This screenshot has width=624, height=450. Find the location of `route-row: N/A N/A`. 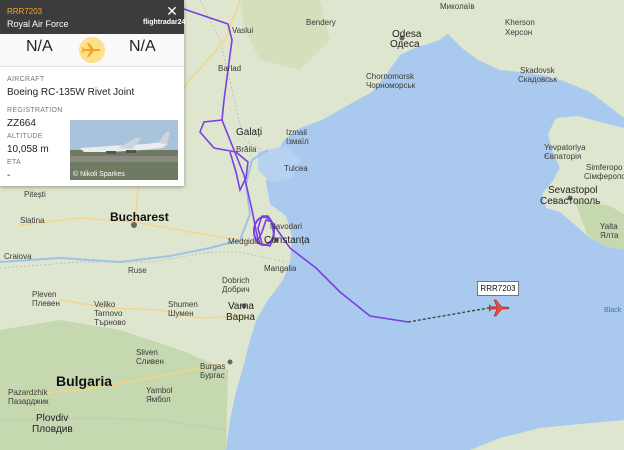

route-row: N/A N/A is located at coordinates (92, 50).